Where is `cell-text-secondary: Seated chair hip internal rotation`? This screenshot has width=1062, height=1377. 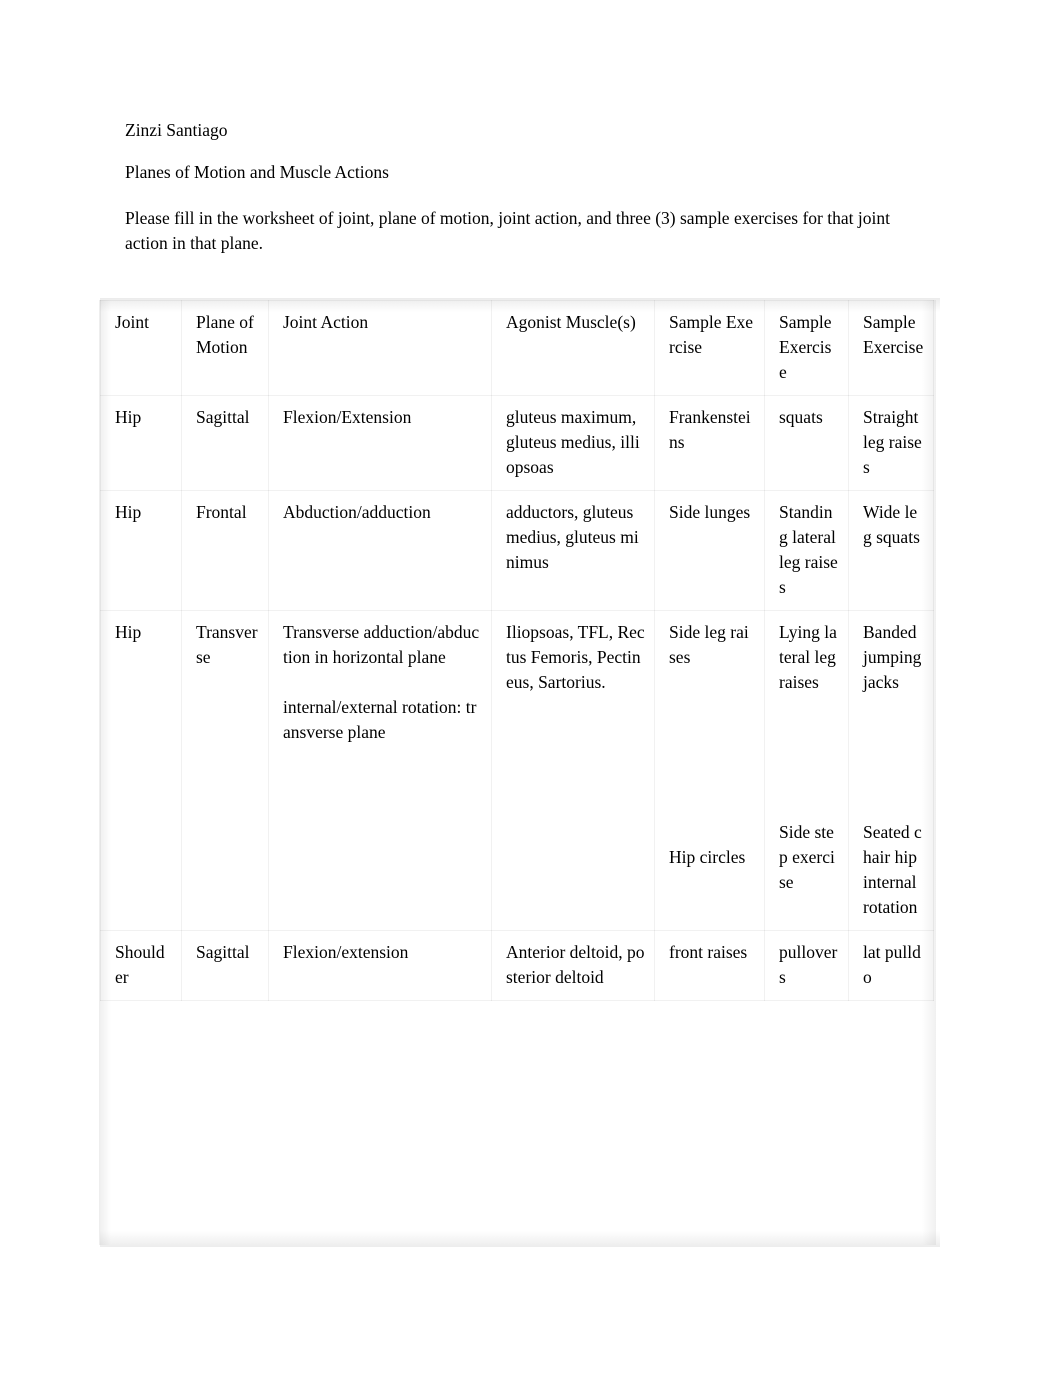 cell-text-secondary: Seated chair hip internal rotation is located at coordinates (892, 869).